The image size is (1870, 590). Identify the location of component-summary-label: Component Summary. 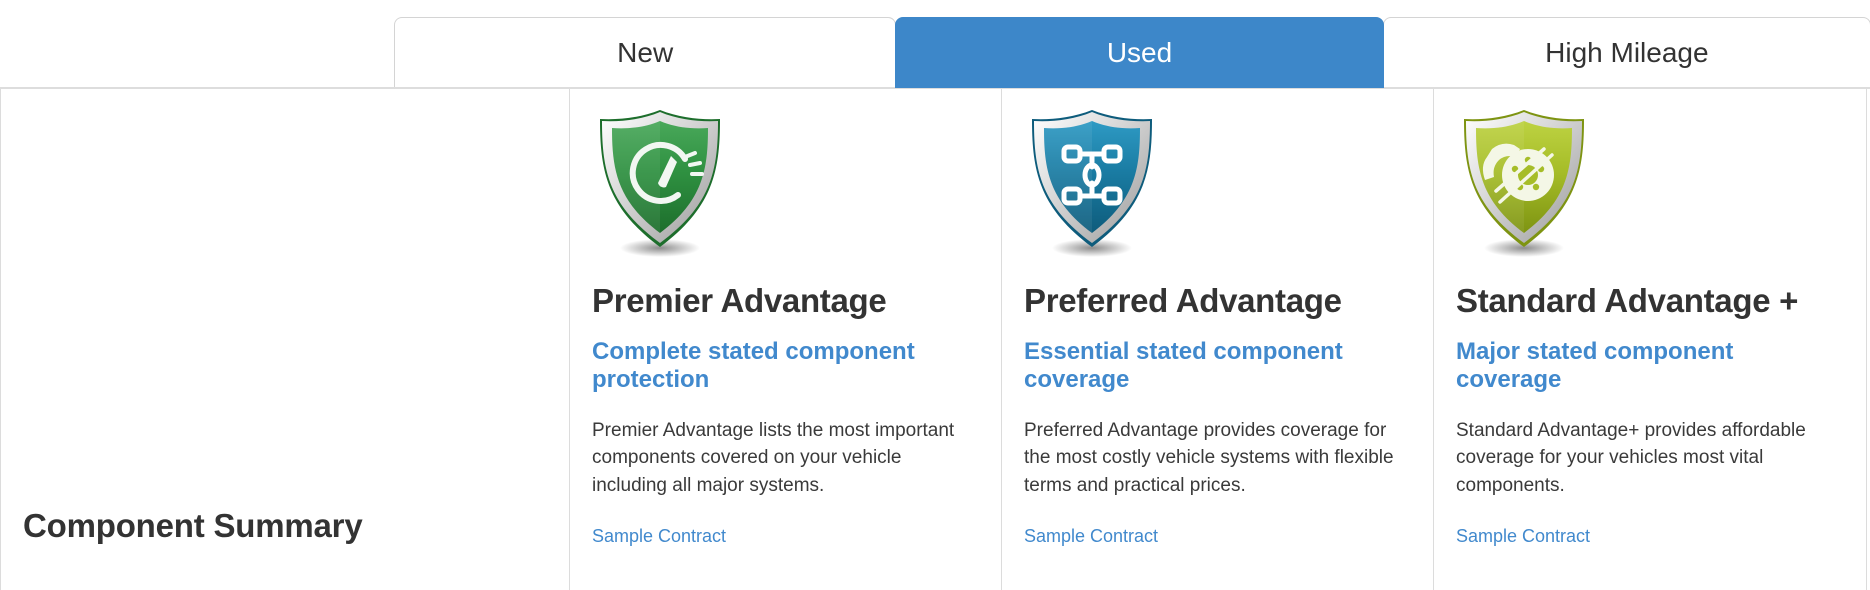
(193, 525).